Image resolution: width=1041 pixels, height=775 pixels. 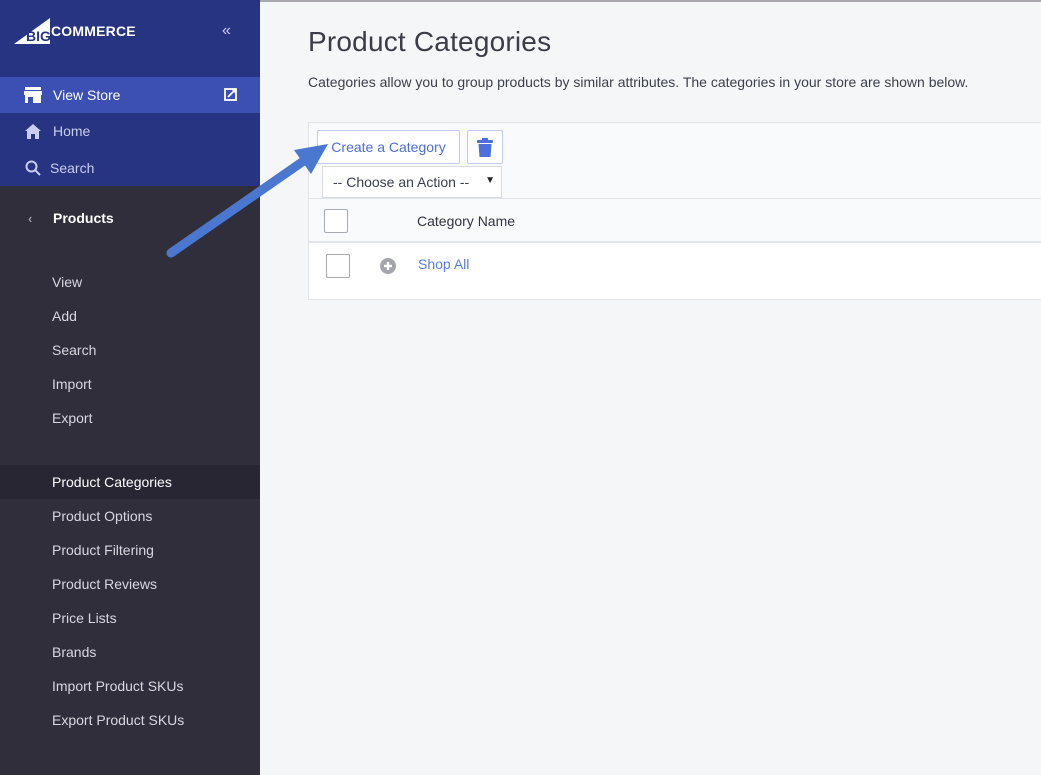 What do you see at coordinates (401, 182) in the screenshot?
I see `choose-action-value: -- Choose an Action --` at bounding box center [401, 182].